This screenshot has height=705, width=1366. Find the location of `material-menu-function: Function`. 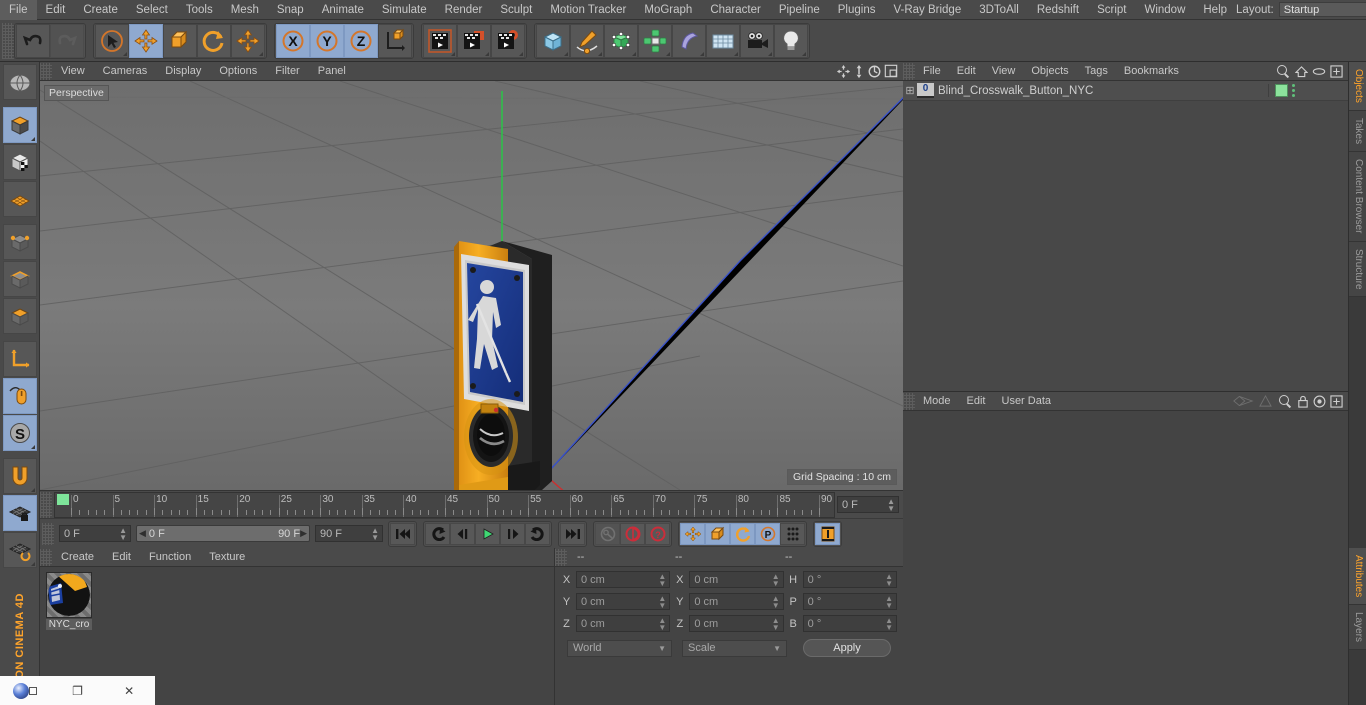

material-menu-function: Function is located at coordinates (170, 557).